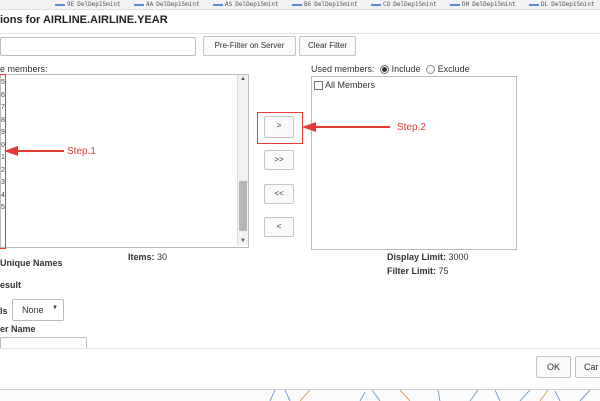  What do you see at coordinates (81, 151) in the screenshot?
I see `step1-label: Step.1` at bounding box center [81, 151].